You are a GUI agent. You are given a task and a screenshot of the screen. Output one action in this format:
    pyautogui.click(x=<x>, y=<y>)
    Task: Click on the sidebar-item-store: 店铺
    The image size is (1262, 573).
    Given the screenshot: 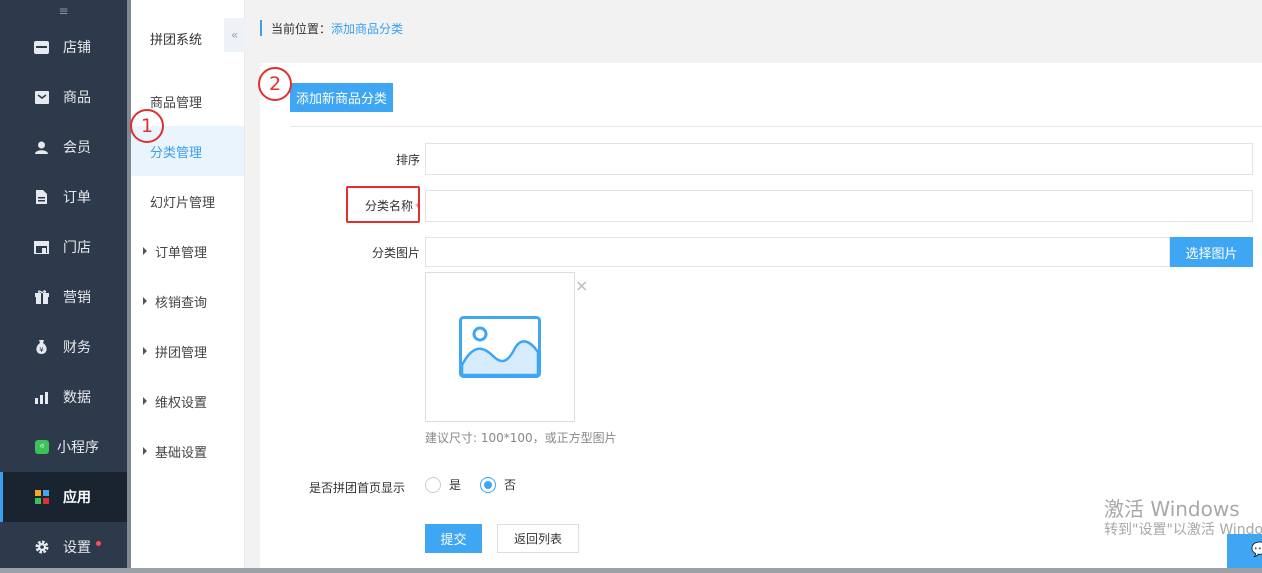 What is the action you would take?
    pyautogui.click(x=63, y=47)
    